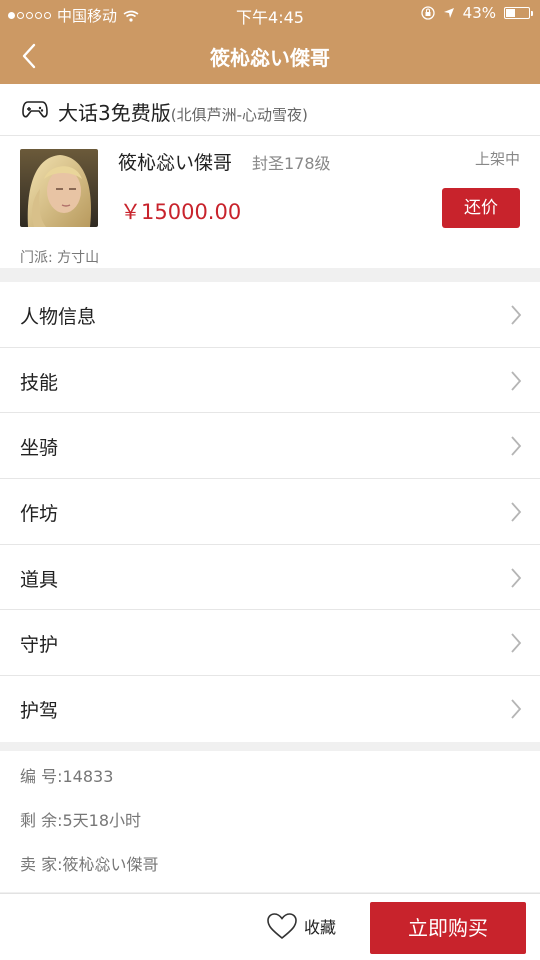  What do you see at coordinates (239, 115) in the screenshot?
I see `server-name: (北俱芦洲-心动雪夜)` at bounding box center [239, 115].